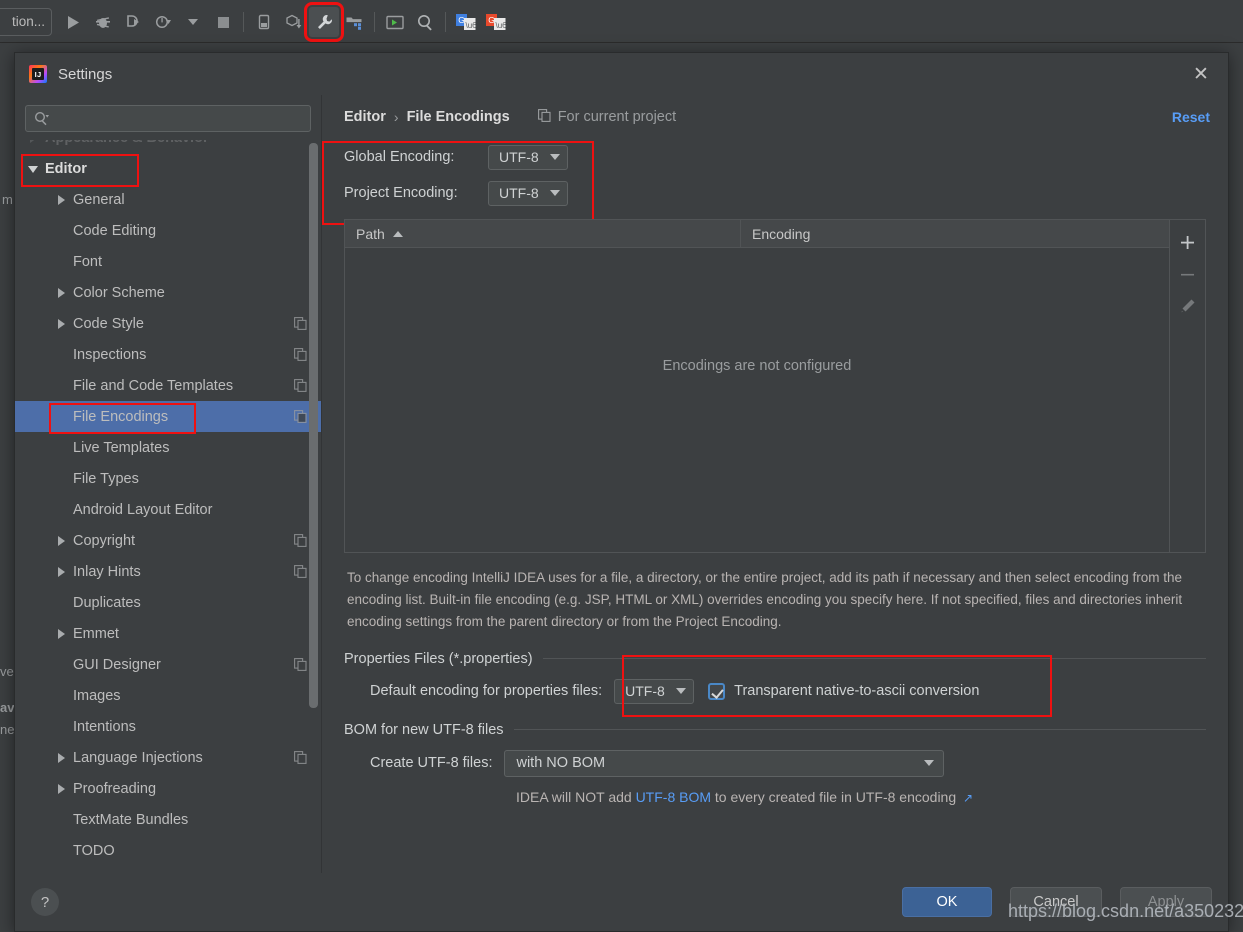 The height and width of the screenshot is (932, 1243). I want to click on cancel-button: Cancel, so click(1056, 902).